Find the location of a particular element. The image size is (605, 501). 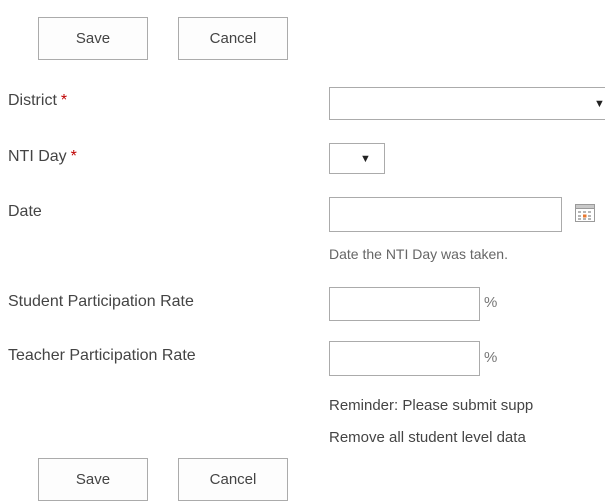

nti-day-label: NTI Day * is located at coordinates (42, 156).